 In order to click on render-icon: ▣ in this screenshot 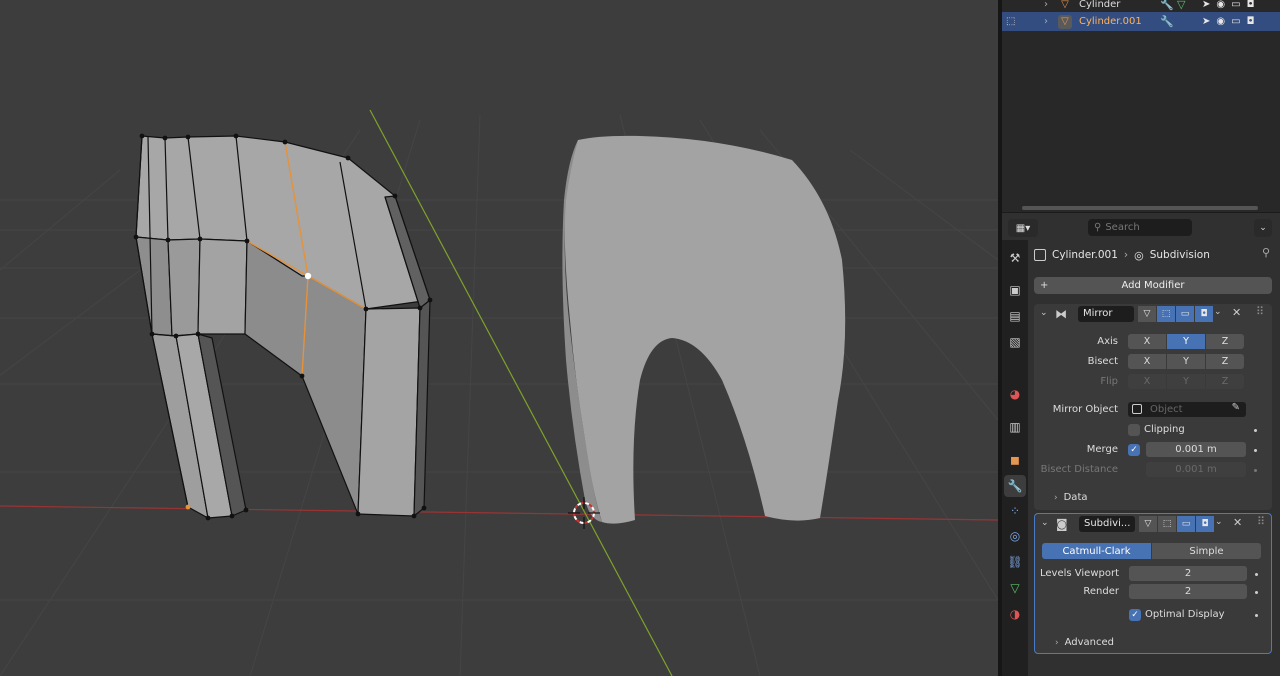, I will do `click(1015, 290)`.